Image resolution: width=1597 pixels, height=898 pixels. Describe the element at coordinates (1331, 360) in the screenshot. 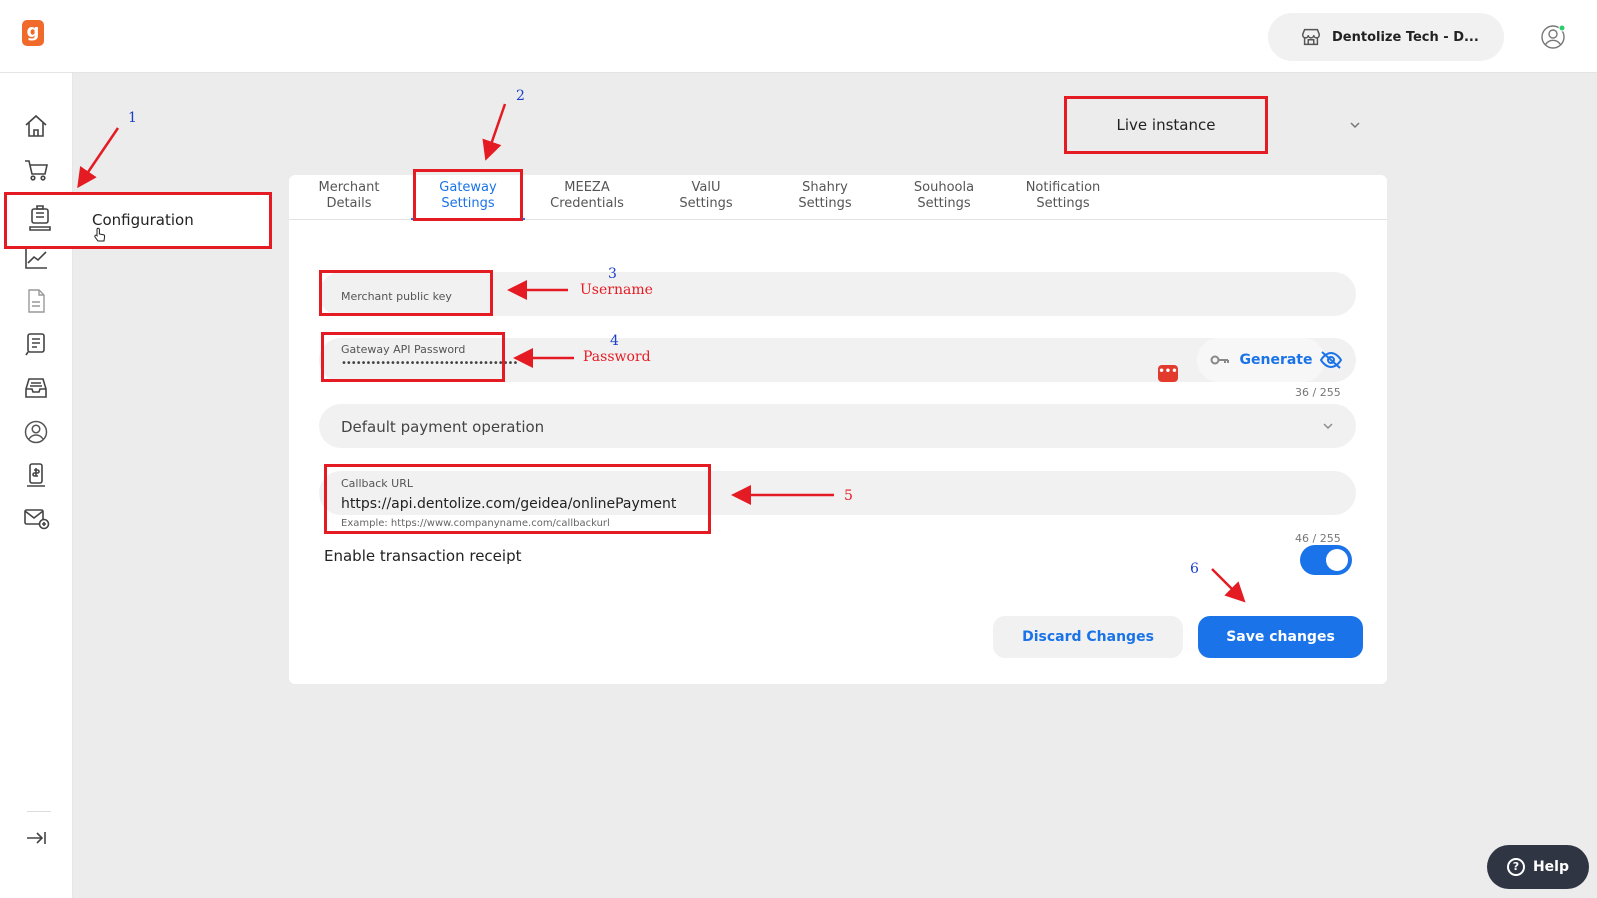

I see `eye-off-icon` at that location.